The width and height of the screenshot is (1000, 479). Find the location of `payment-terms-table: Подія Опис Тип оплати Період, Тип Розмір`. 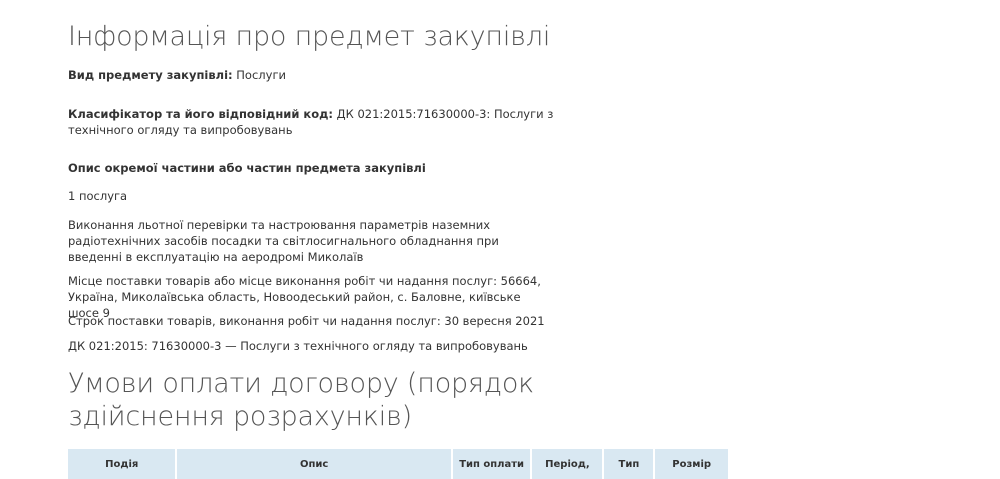

payment-terms-table: Подія Опис Тип оплати Період, Тип Розмір is located at coordinates (398, 464).